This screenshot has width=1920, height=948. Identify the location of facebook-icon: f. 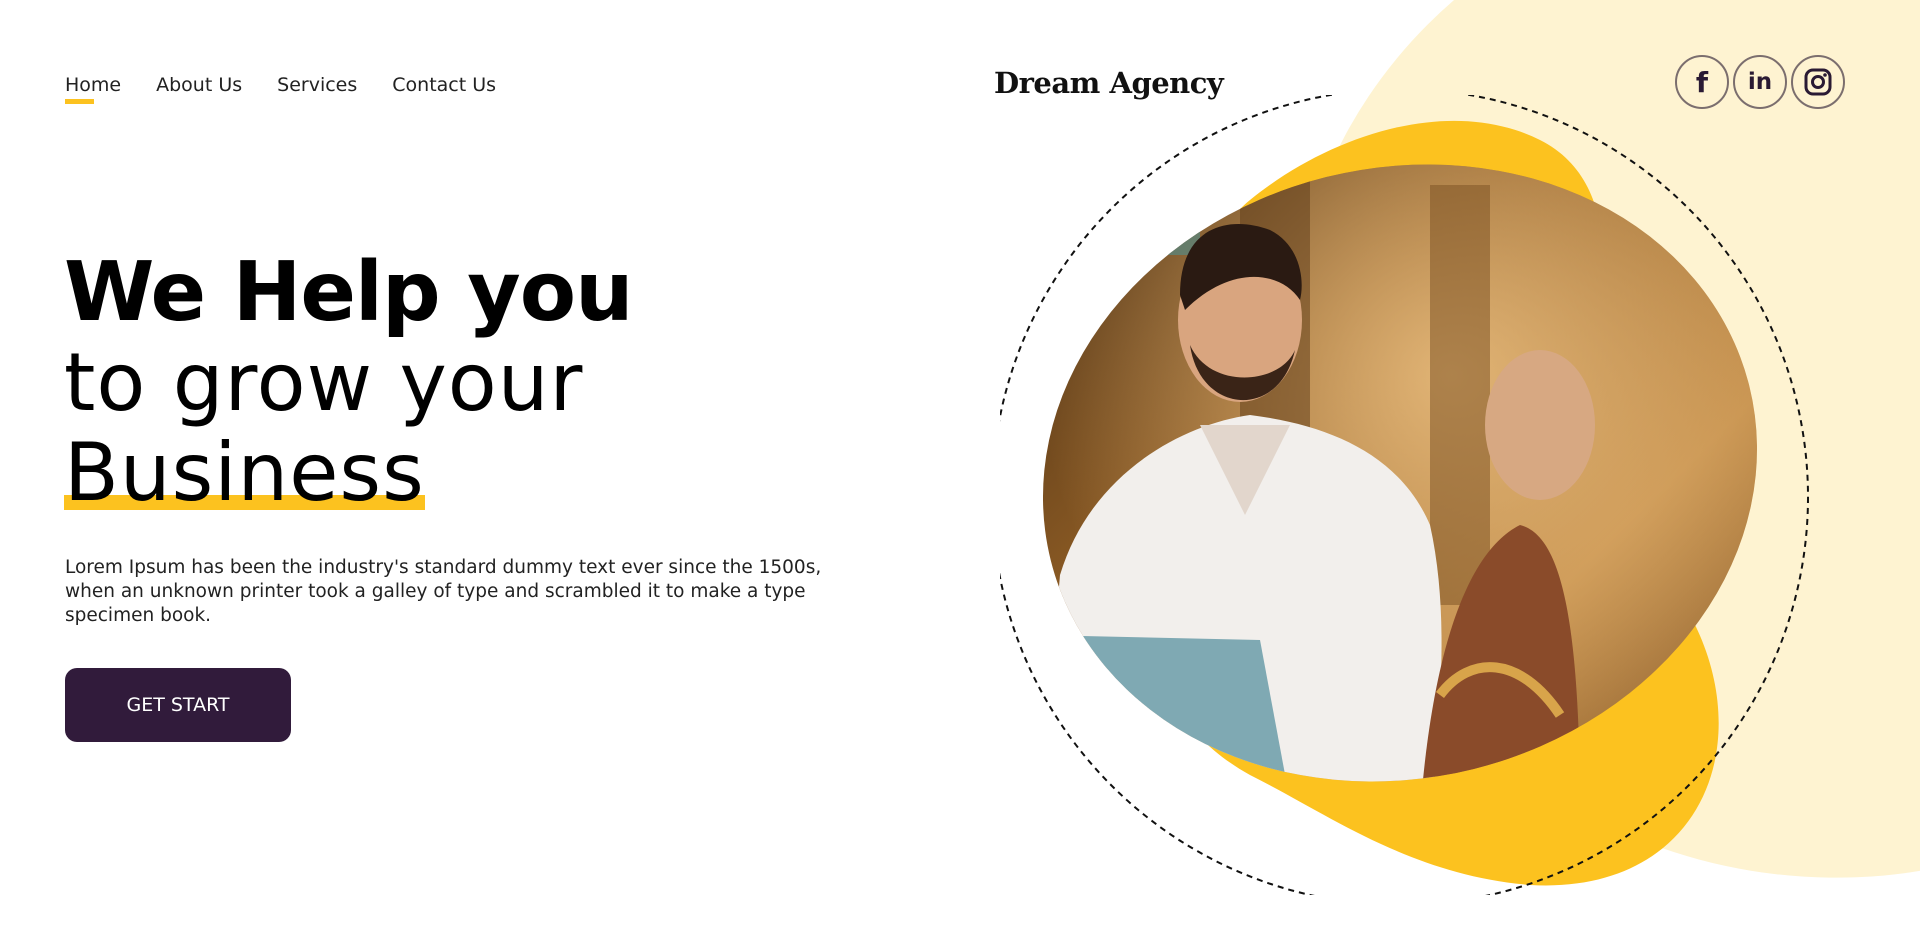
(1702, 82).